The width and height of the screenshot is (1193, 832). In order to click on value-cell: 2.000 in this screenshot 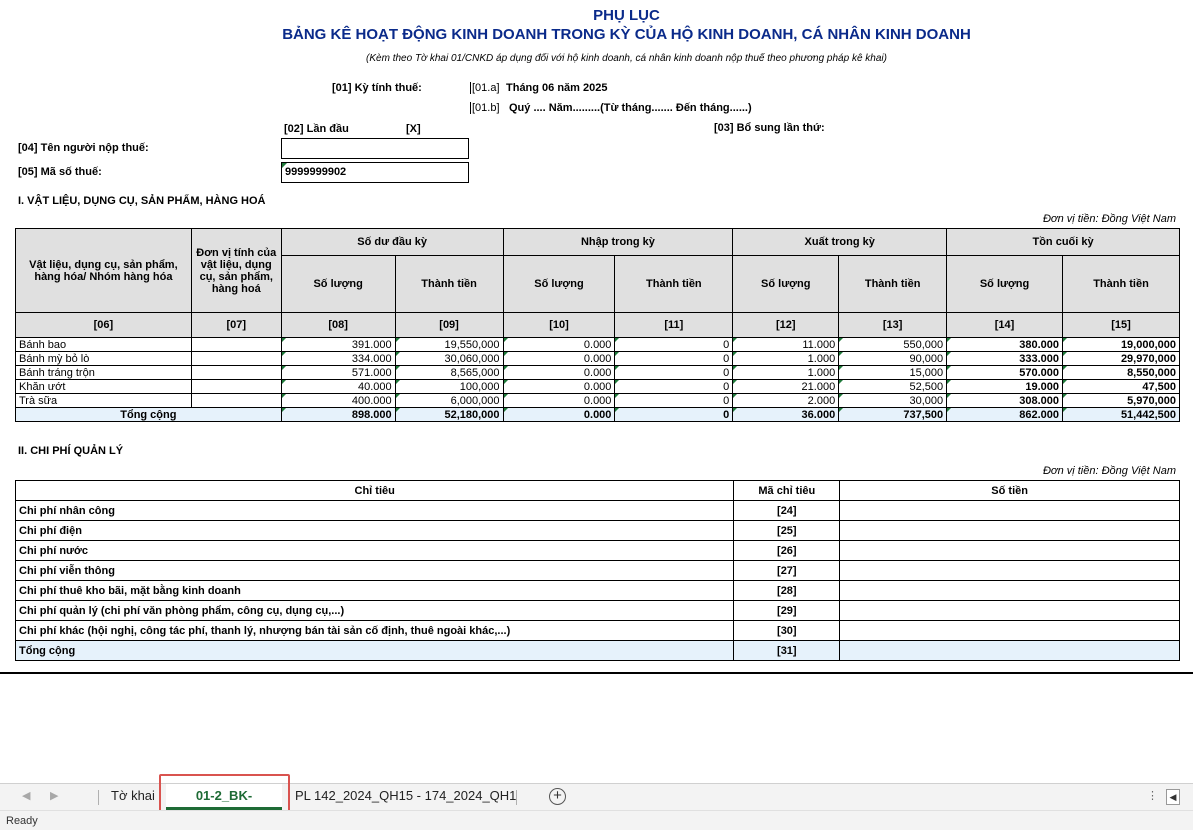, I will do `click(786, 400)`.